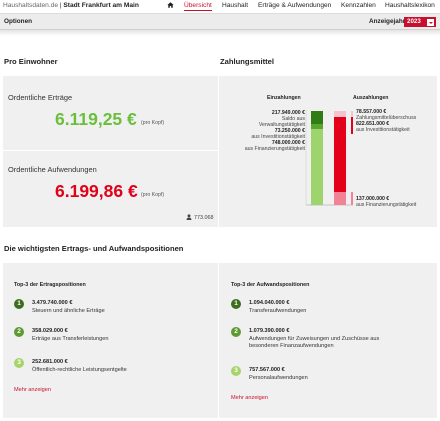 This screenshot has width=440, height=421. Describe the element at coordinates (50, 331) in the screenshot. I see `ertrag-value-2: 358.029.000 €` at that location.